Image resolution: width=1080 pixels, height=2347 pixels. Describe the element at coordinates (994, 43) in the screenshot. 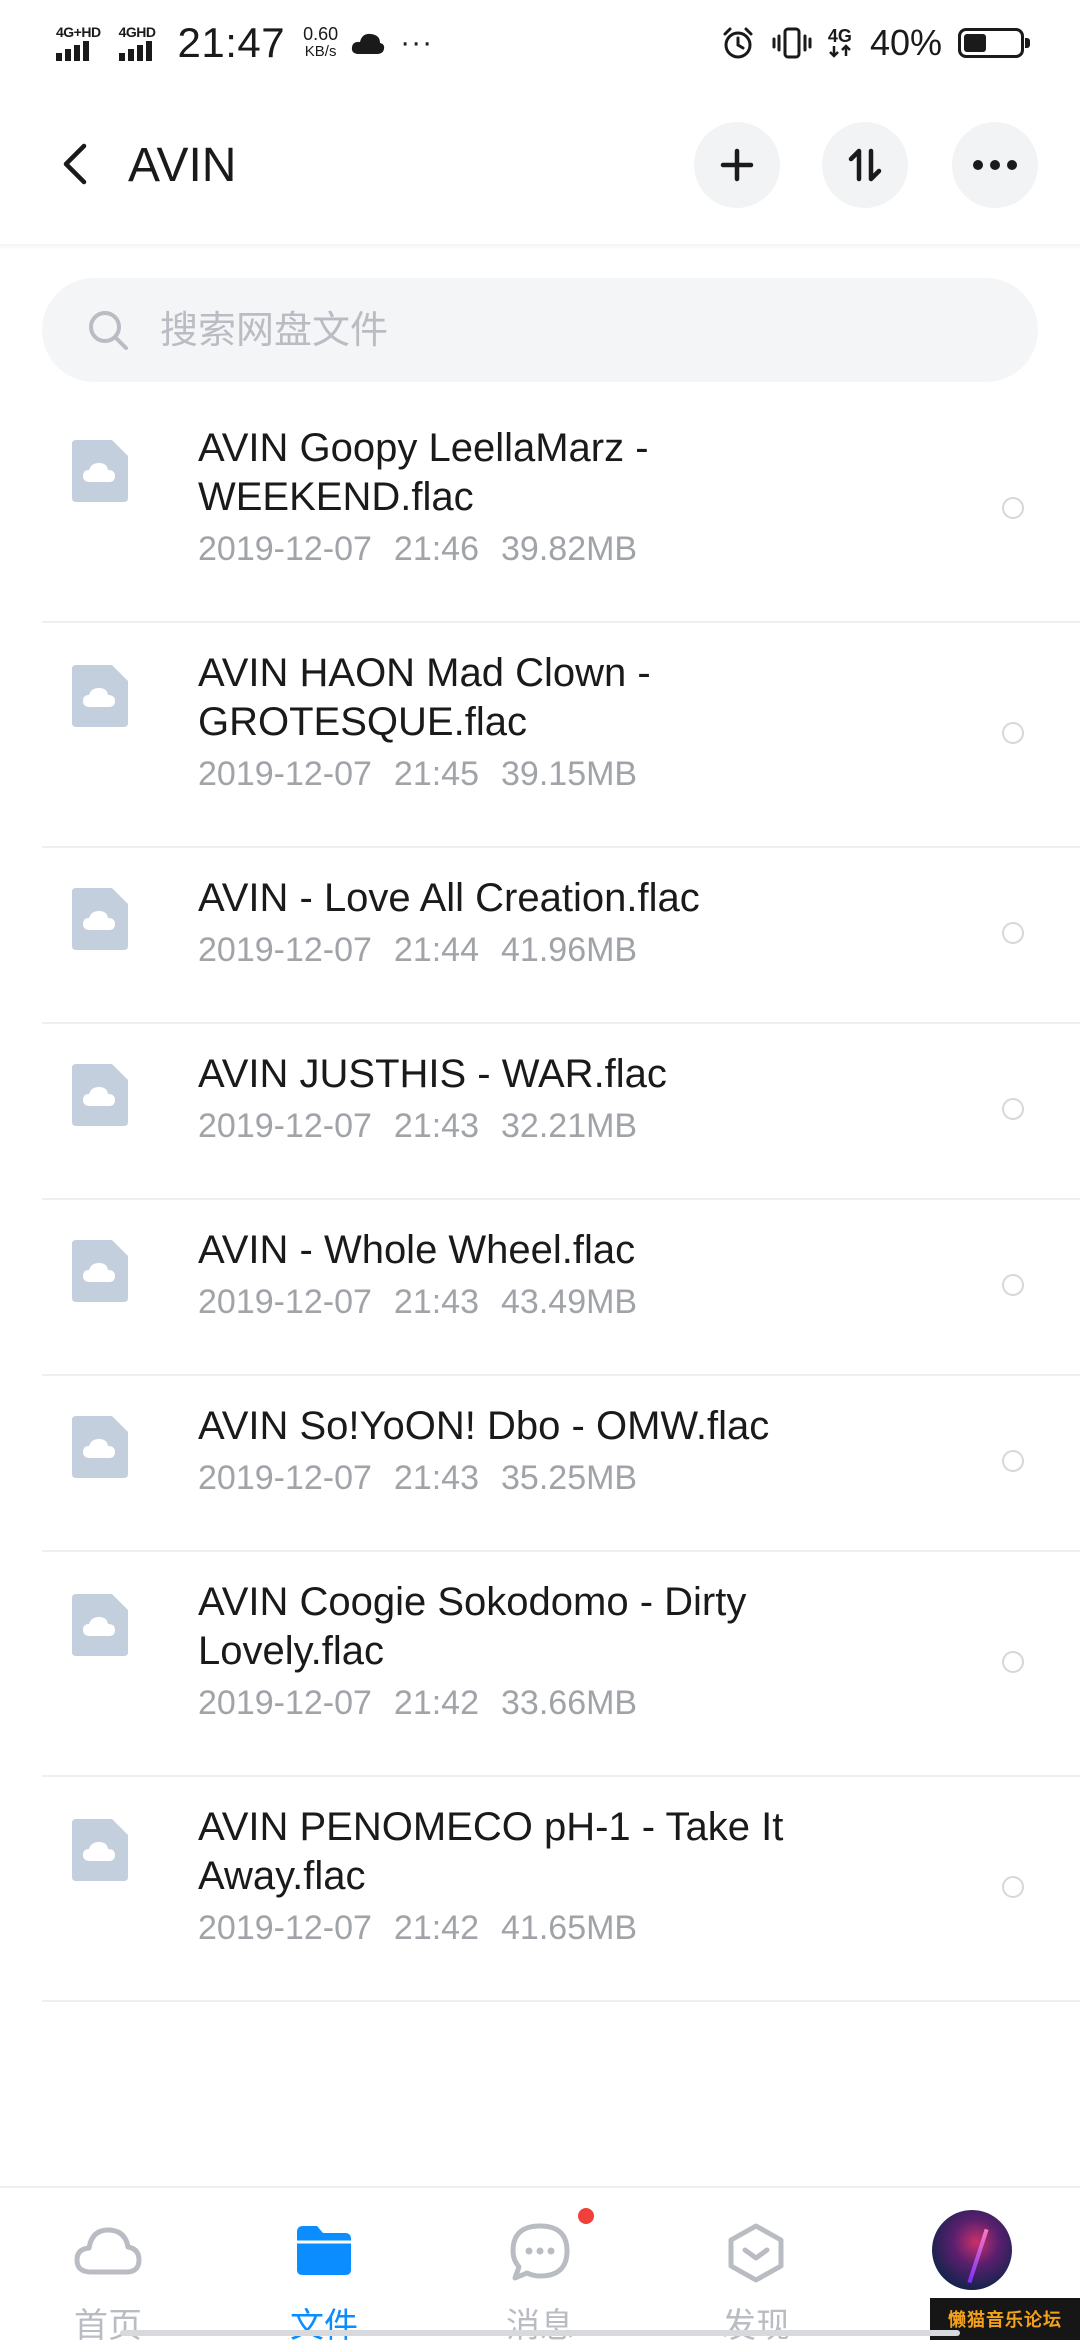

I see `battery-icon` at that location.